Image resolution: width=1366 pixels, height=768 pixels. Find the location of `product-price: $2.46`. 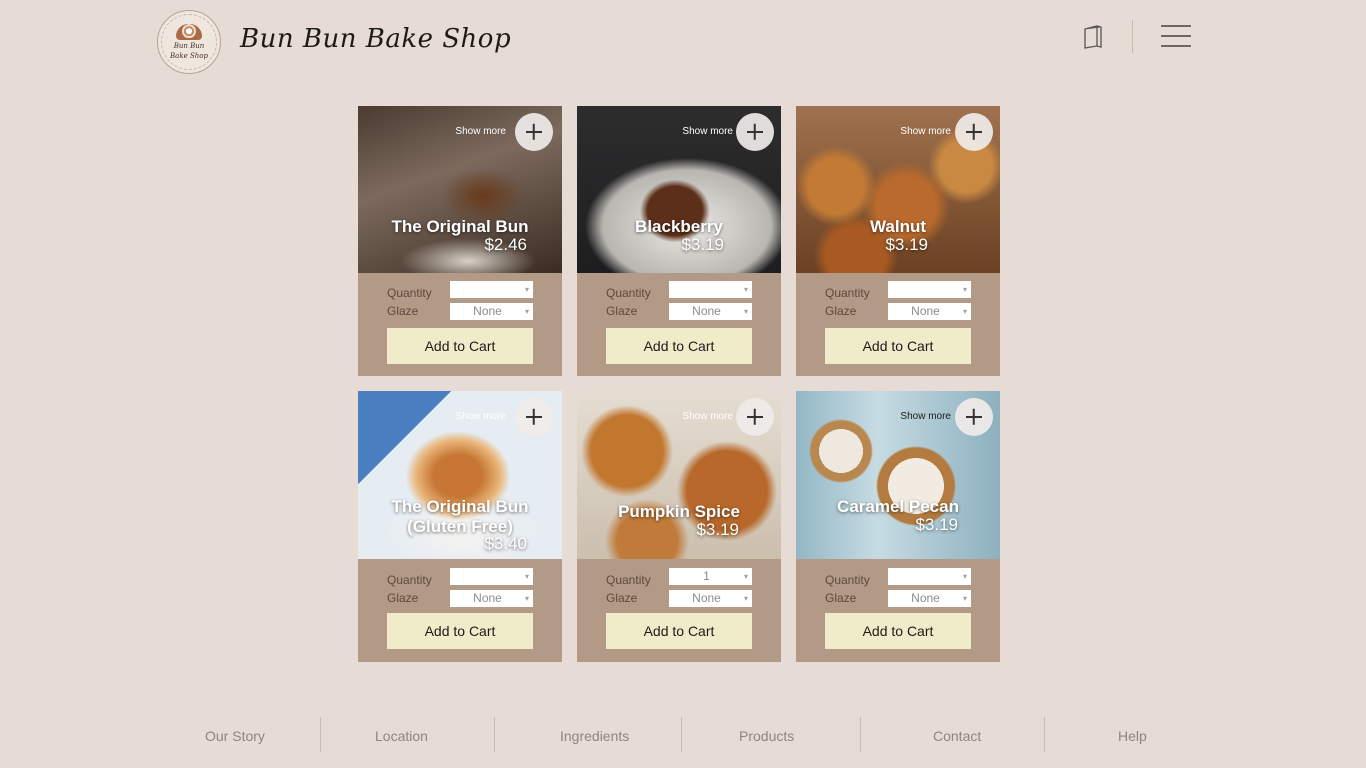

product-price: $2.46 is located at coordinates (505, 244).